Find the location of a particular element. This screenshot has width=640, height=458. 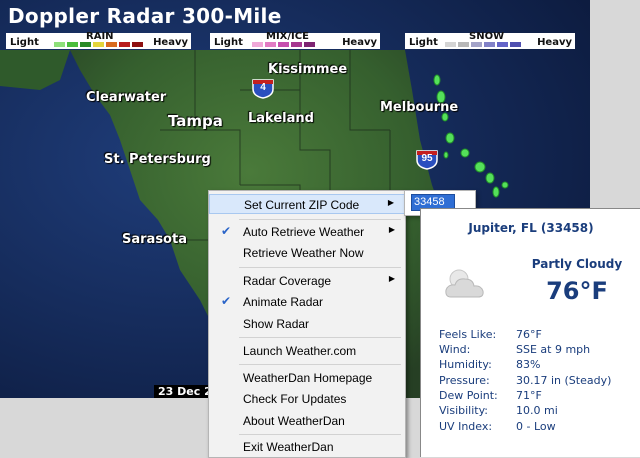

detail-label: UV Index: is located at coordinates (466, 426).